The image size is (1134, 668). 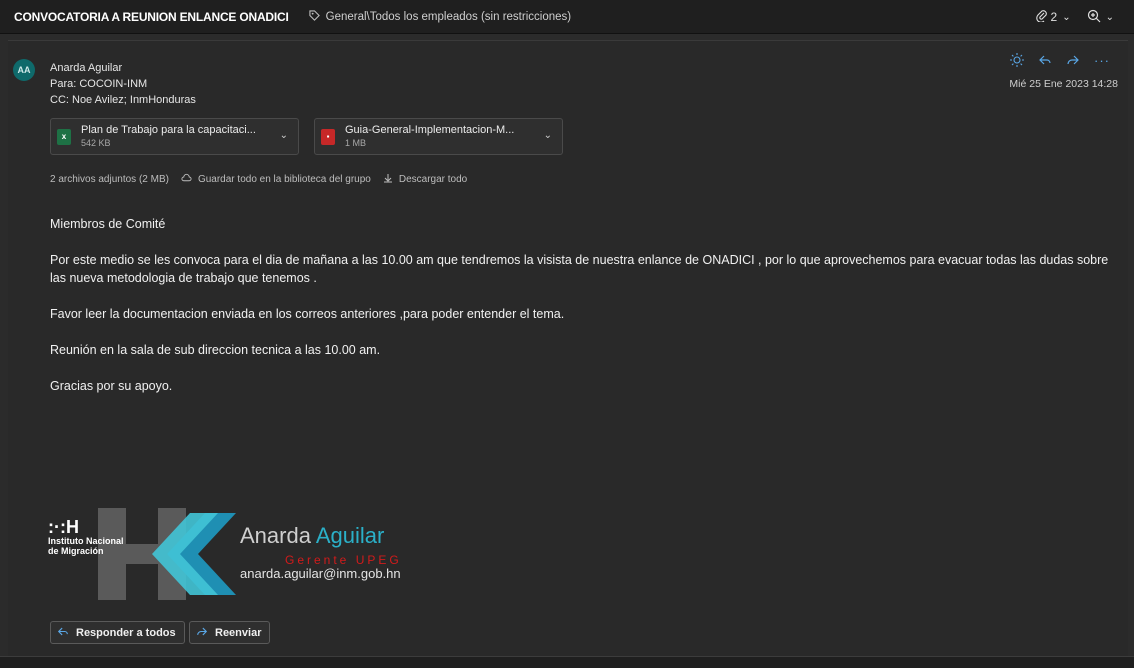 I want to click on attachments-count-button: 2 ⌄, so click(x=1053, y=17).